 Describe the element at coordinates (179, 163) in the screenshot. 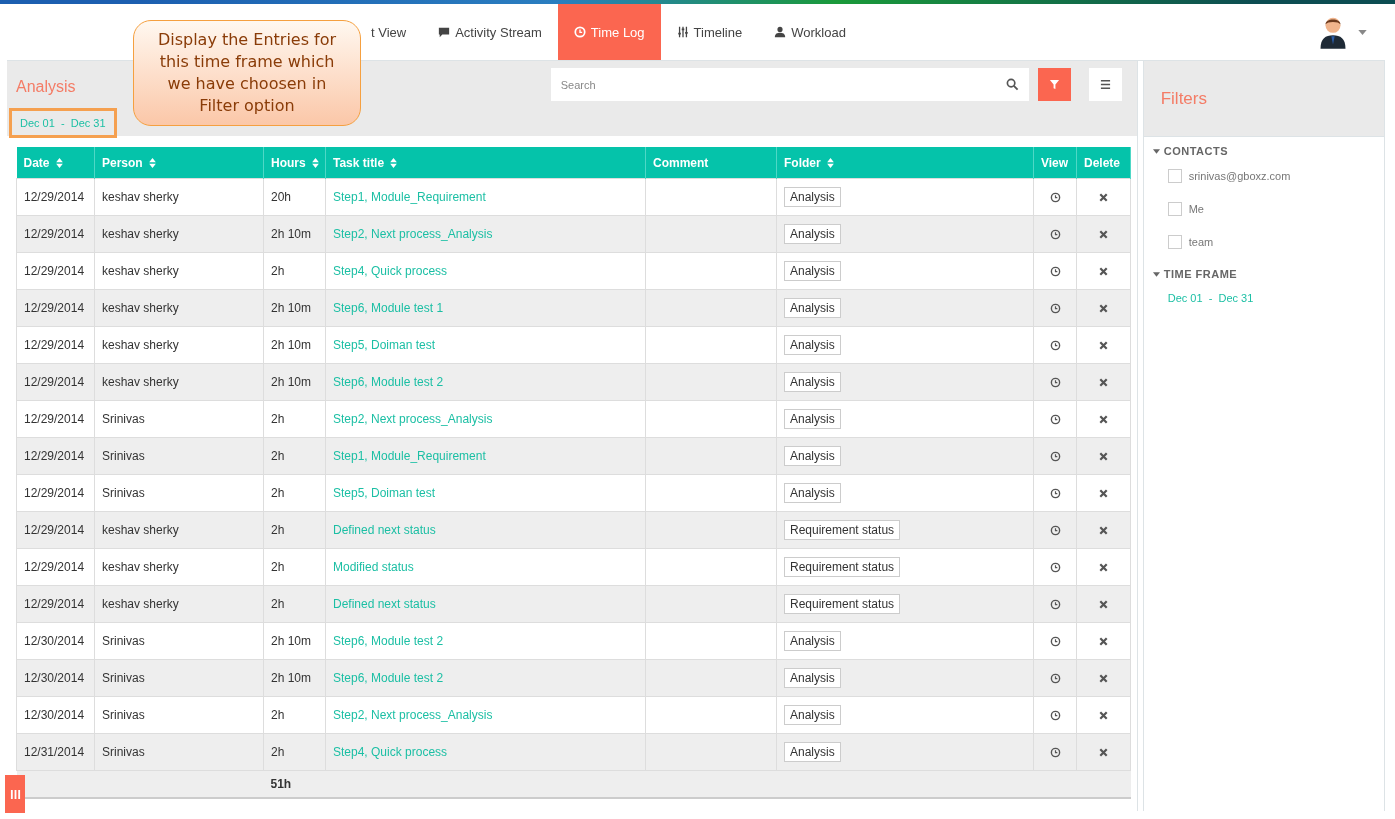

I see `column-header: Person` at that location.